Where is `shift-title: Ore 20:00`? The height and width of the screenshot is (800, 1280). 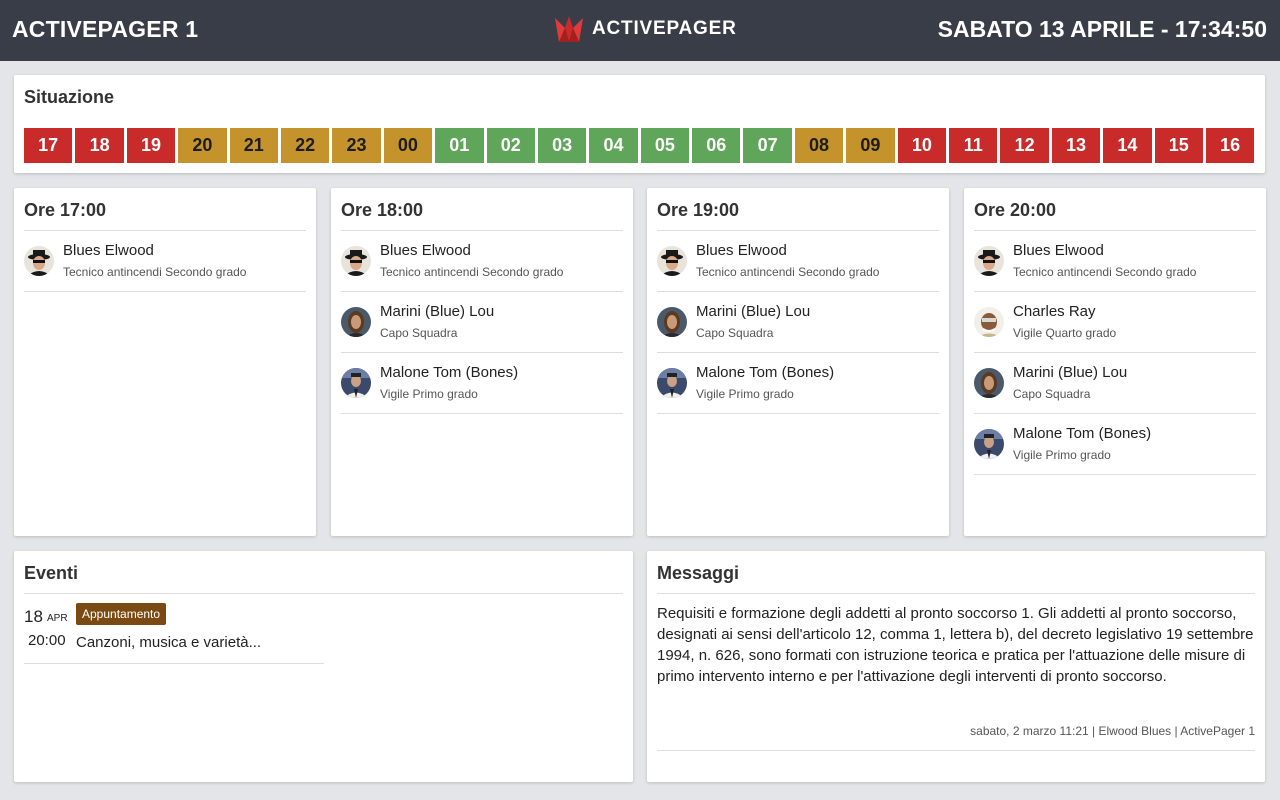
shift-title: Ore 20:00 is located at coordinates (1015, 210).